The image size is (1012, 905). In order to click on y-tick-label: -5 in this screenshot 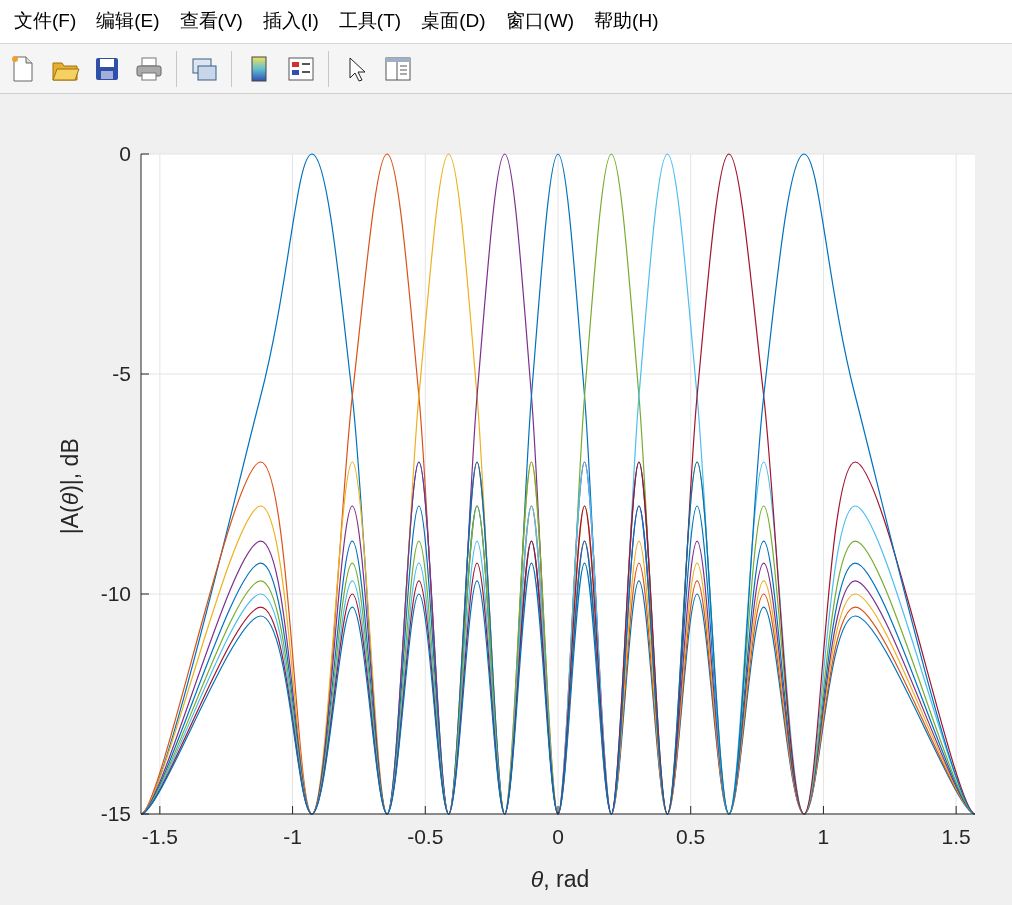, I will do `click(121, 373)`.